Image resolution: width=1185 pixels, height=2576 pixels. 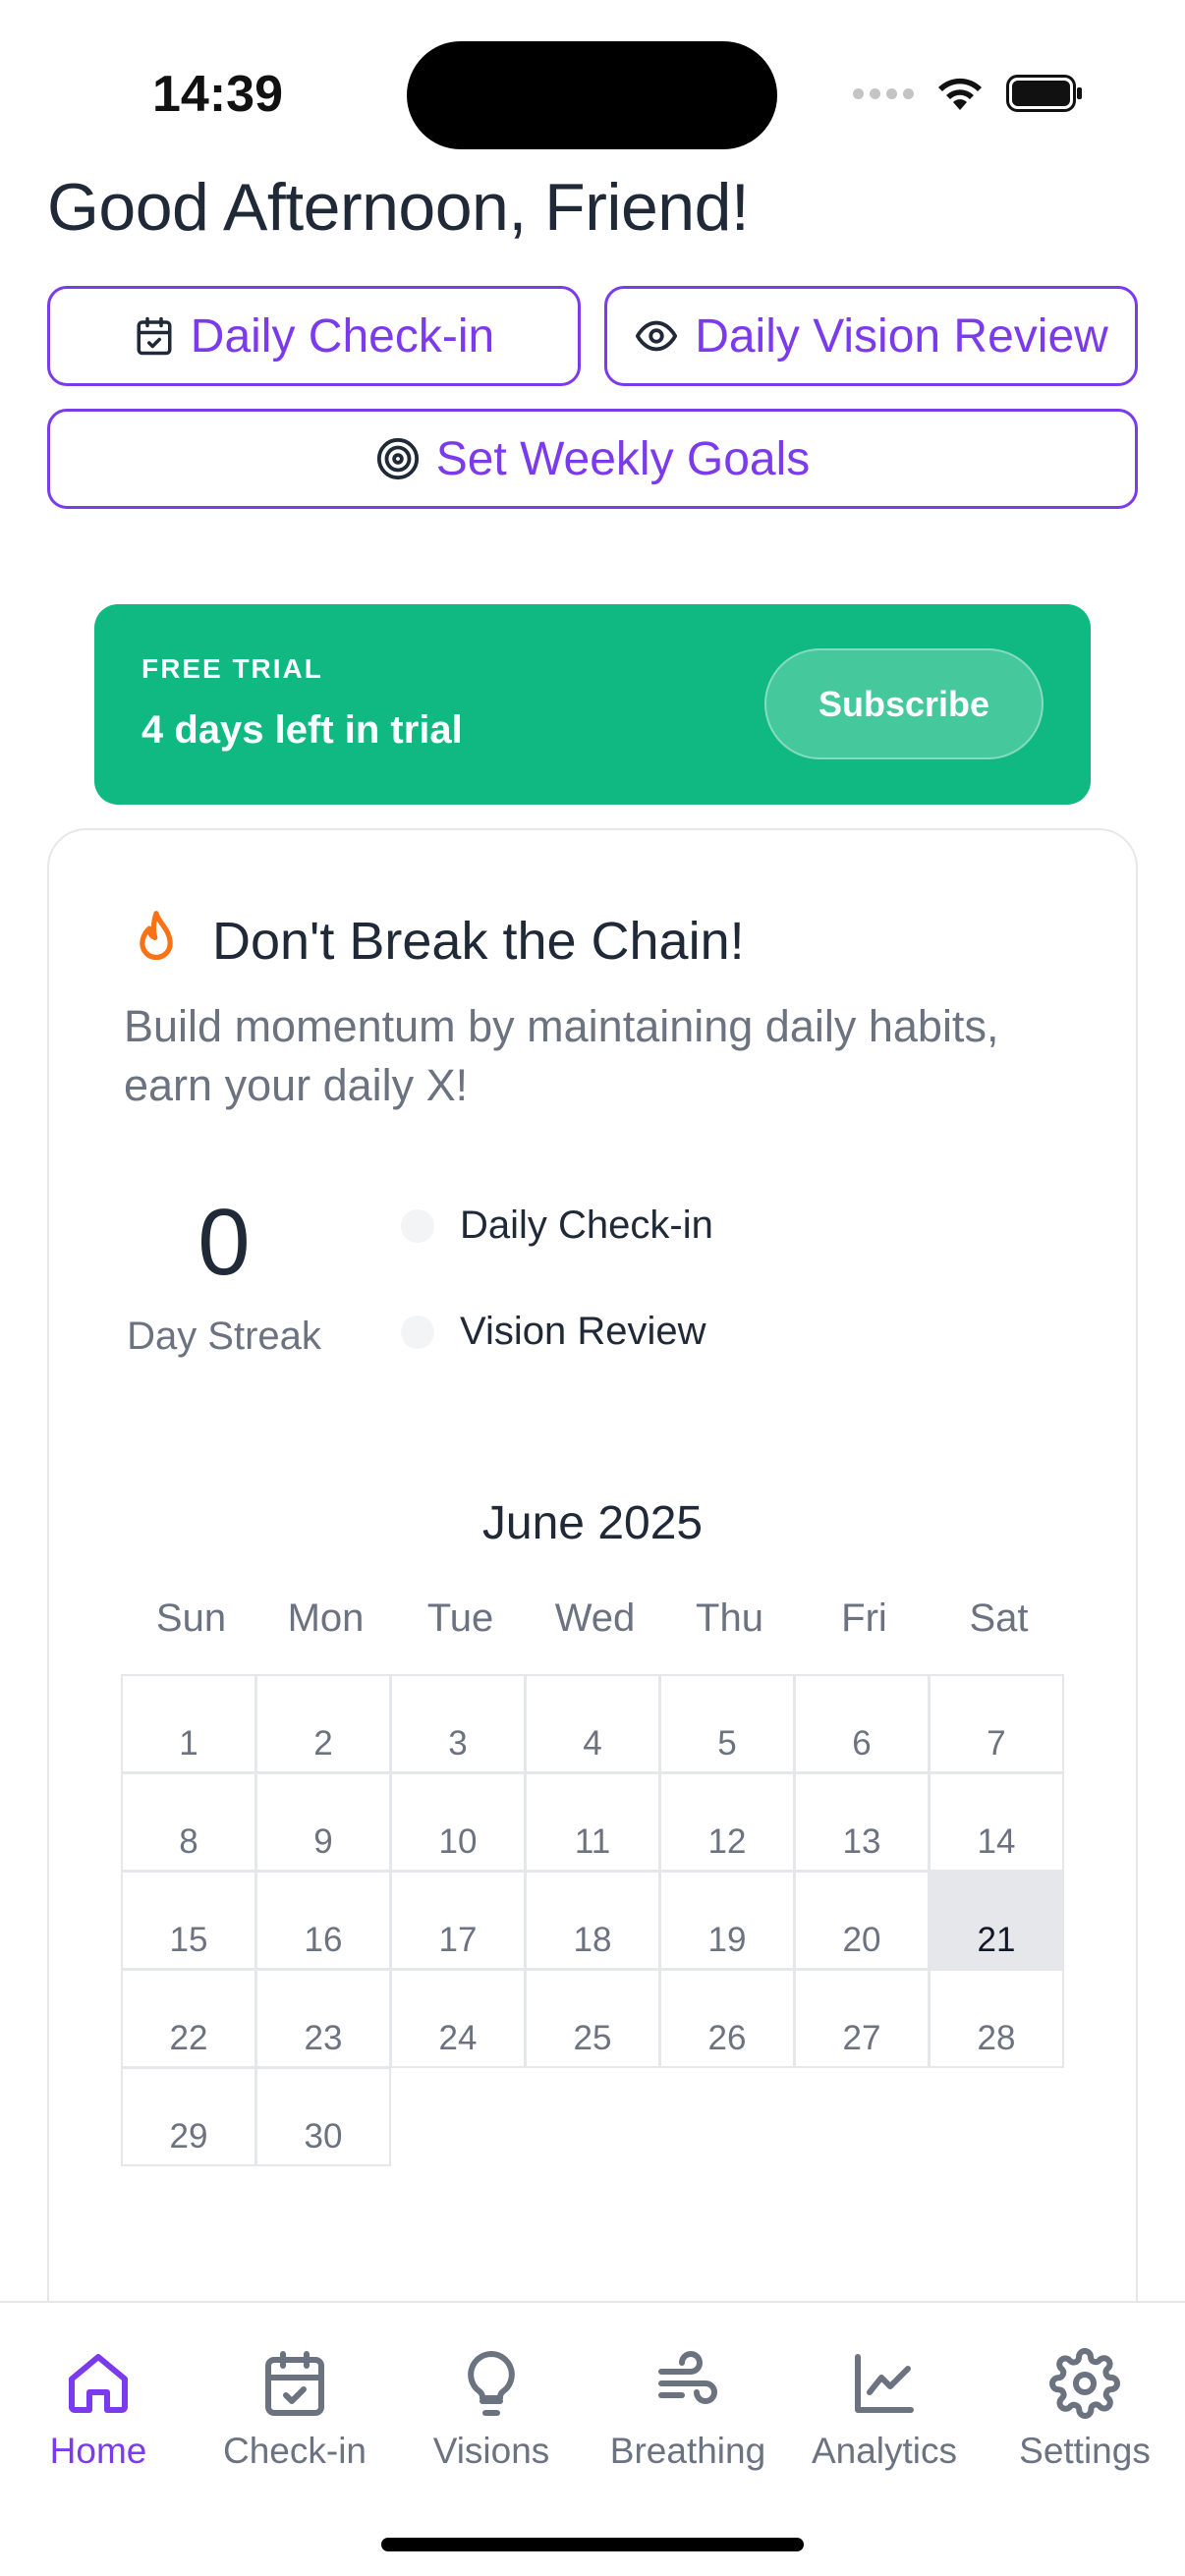 I want to click on calendar-day: 21, so click(x=997, y=1920).